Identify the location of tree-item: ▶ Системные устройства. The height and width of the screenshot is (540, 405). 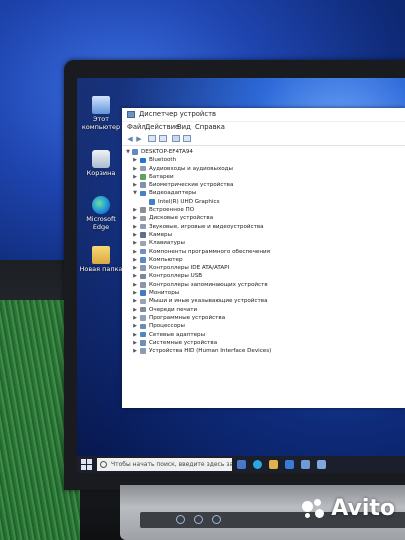
(263, 343).